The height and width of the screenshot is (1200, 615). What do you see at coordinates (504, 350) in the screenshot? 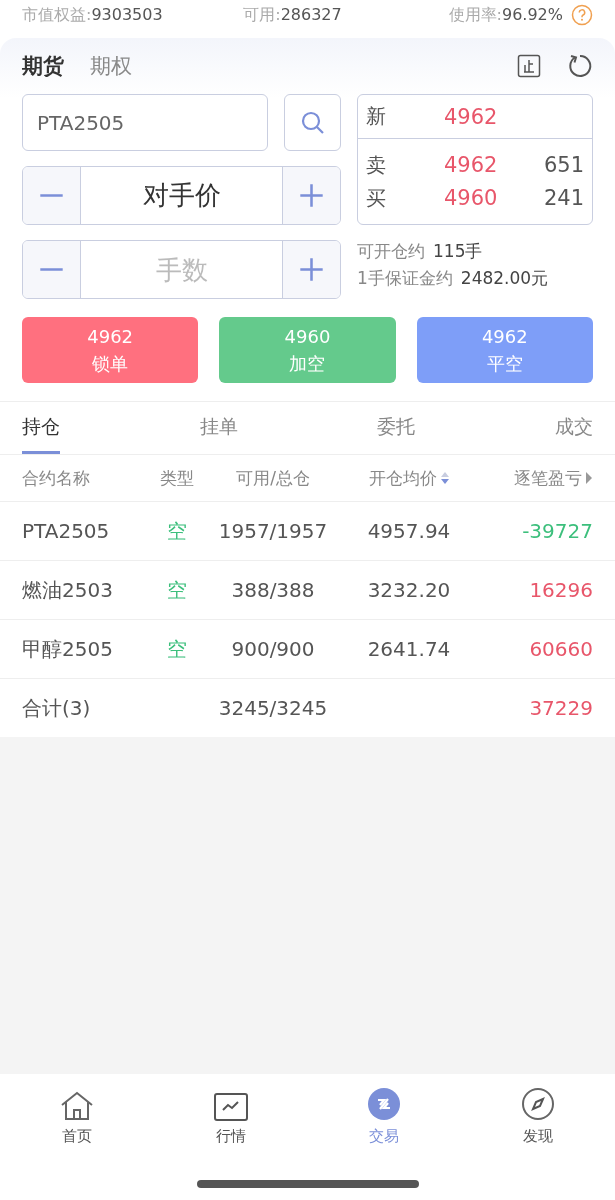
I see `order-button: 4962 平空` at bounding box center [504, 350].